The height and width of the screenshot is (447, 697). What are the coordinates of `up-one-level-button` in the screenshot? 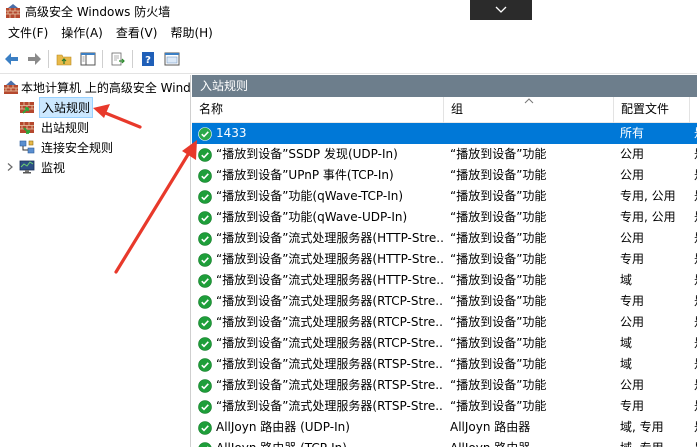 It's located at (64, 59).